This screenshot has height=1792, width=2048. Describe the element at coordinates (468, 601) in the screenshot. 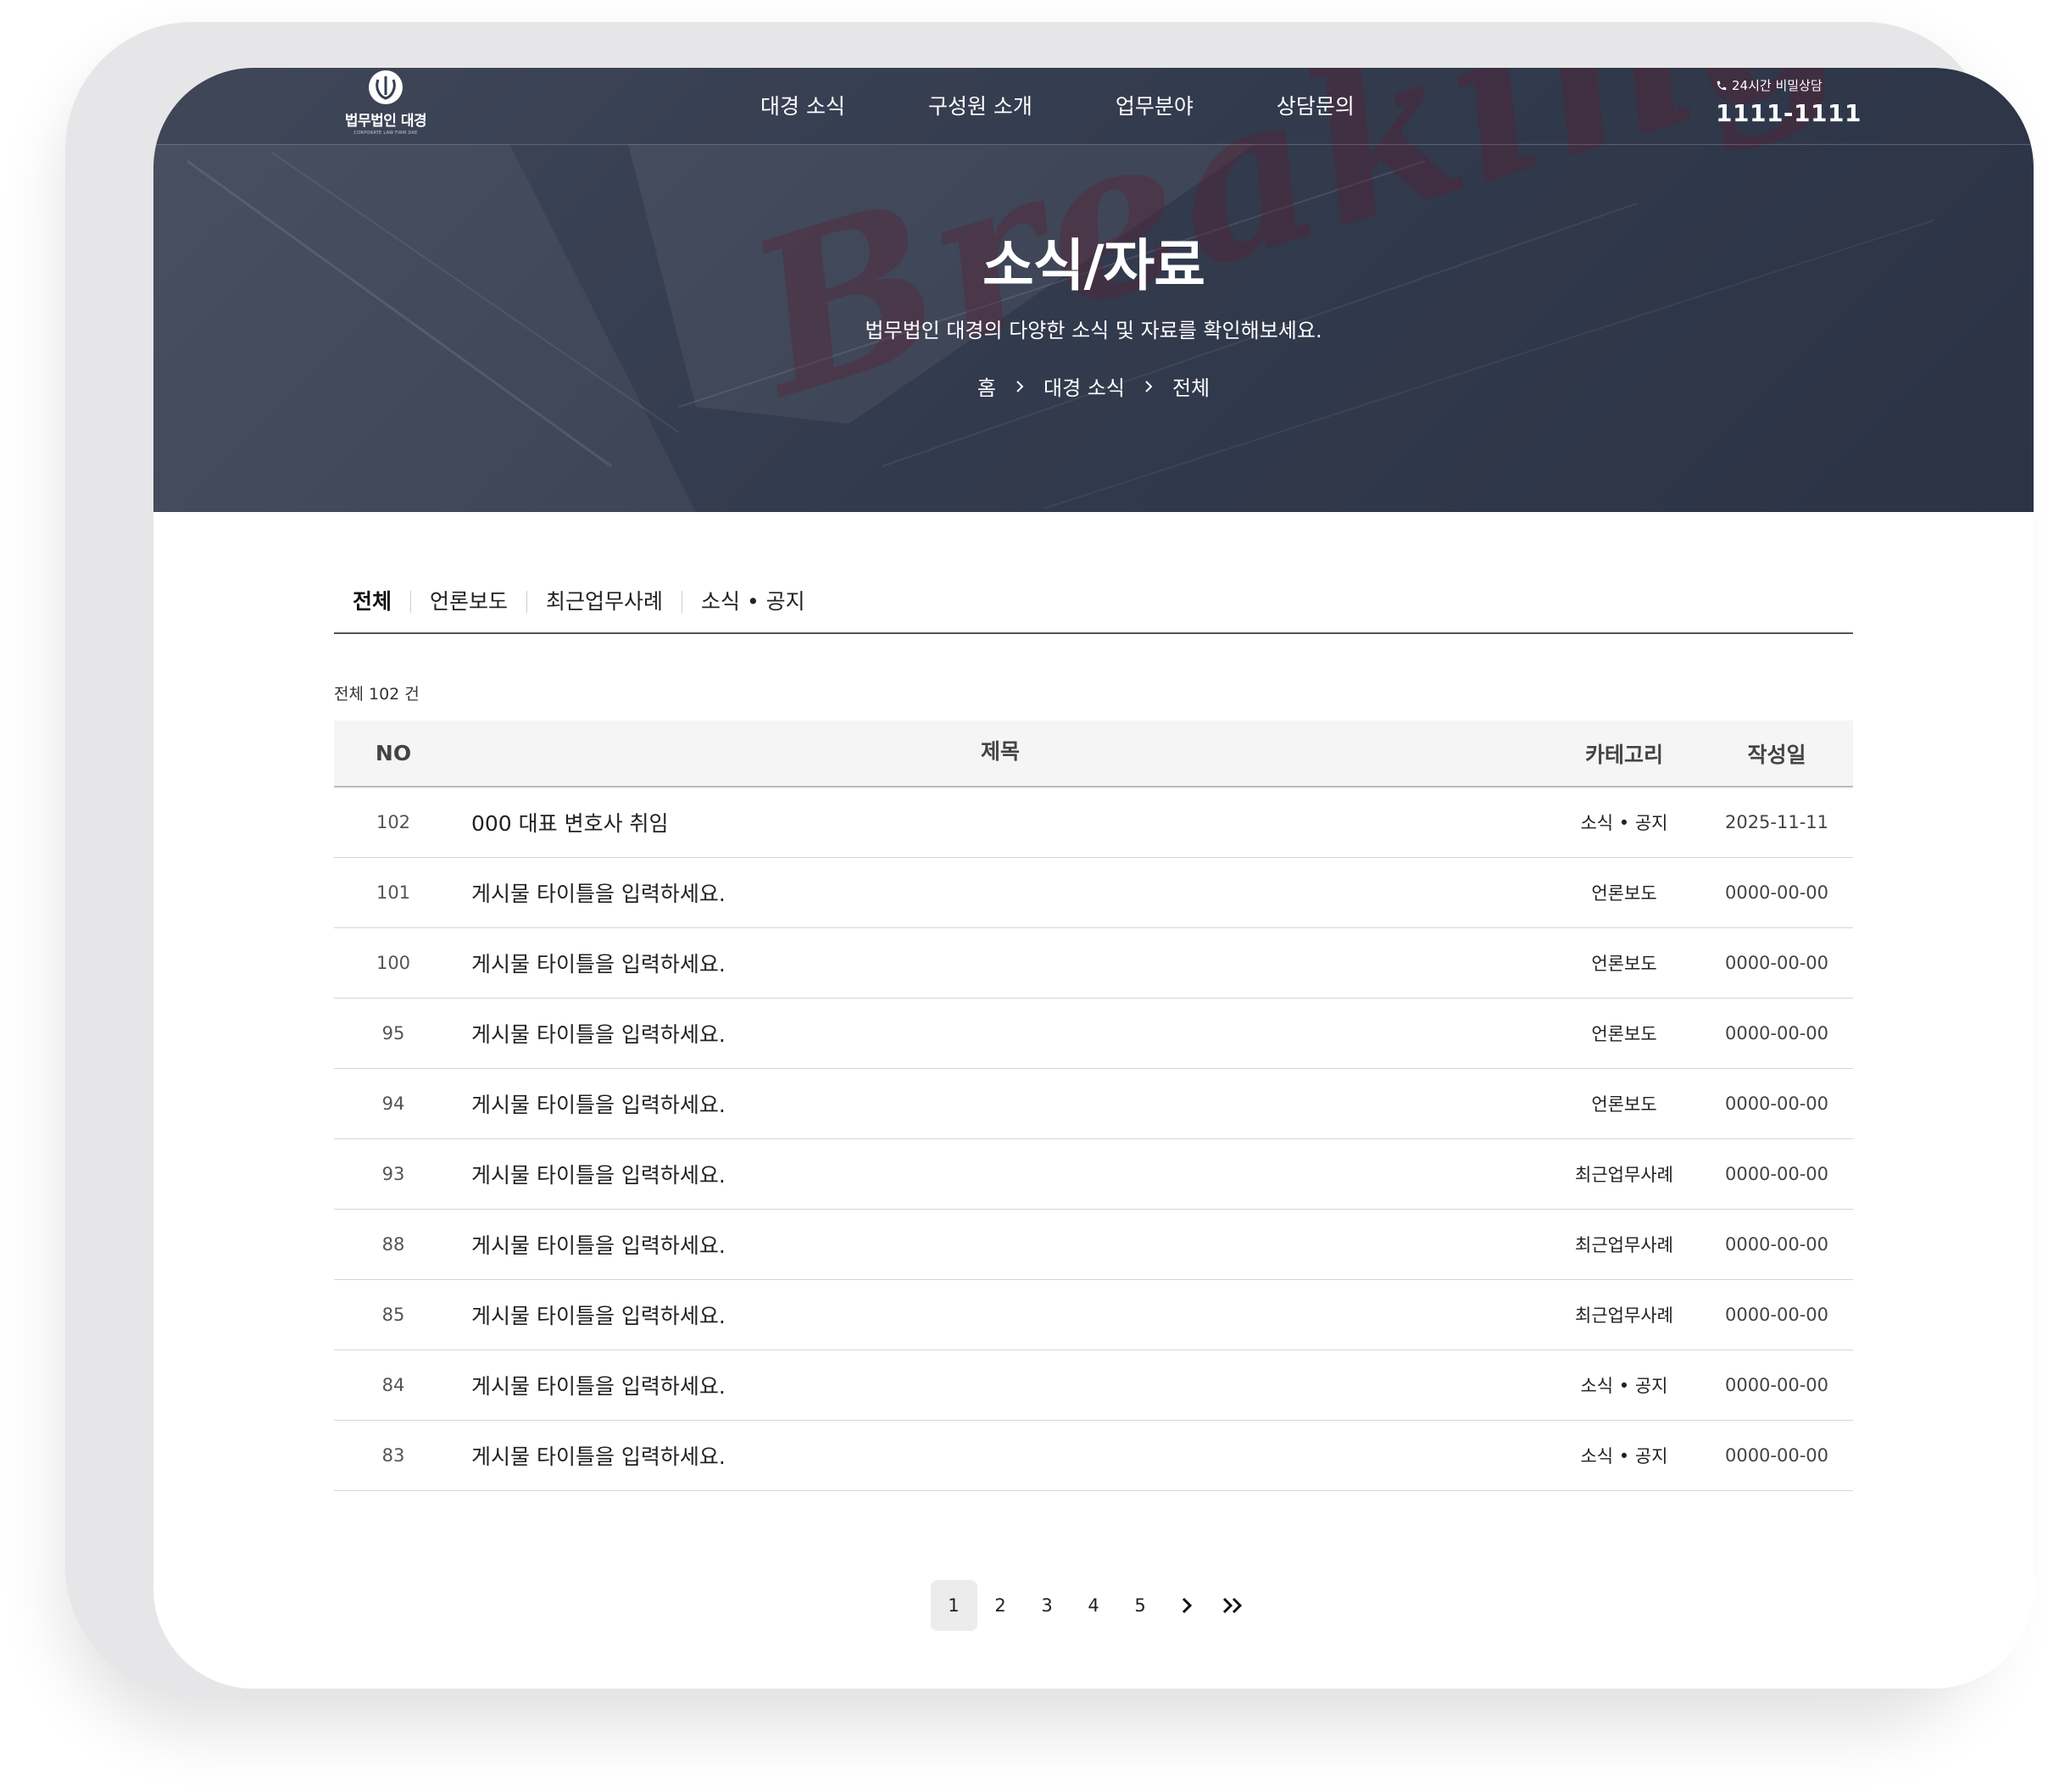

I see `tab-press: 언론보도` at that location.